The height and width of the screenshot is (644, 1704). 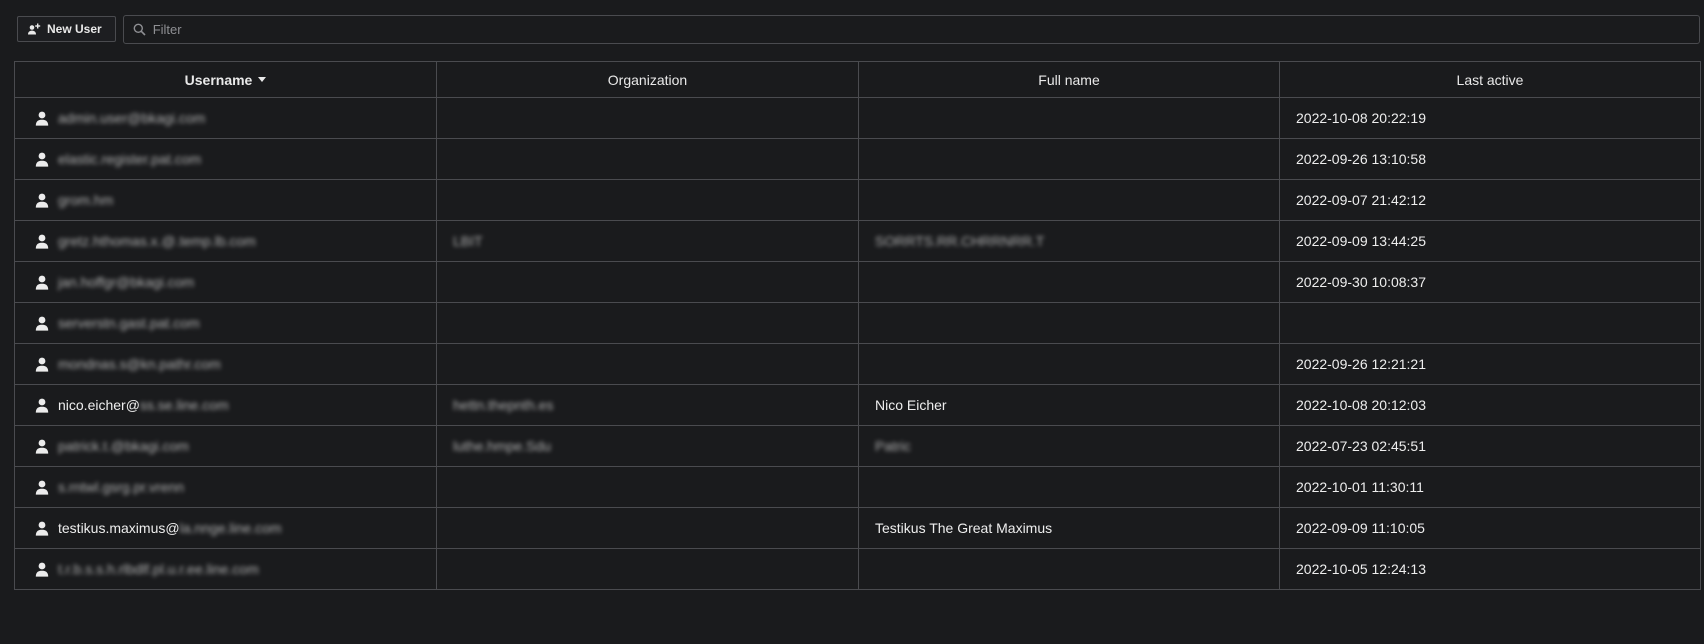 What do you see at coordinates (34, 29) in the screenshot?
I see `user-plus-icon` at bounding box center [34, 29].